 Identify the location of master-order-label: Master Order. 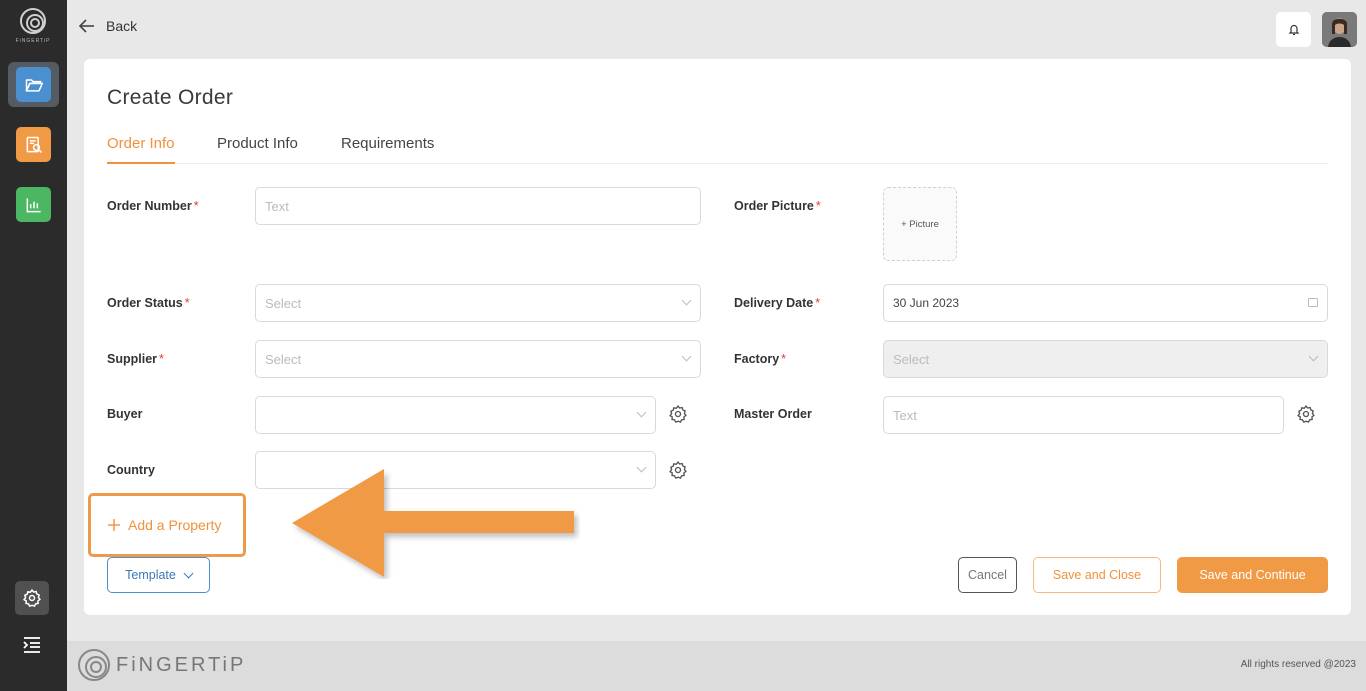
(773, 414).